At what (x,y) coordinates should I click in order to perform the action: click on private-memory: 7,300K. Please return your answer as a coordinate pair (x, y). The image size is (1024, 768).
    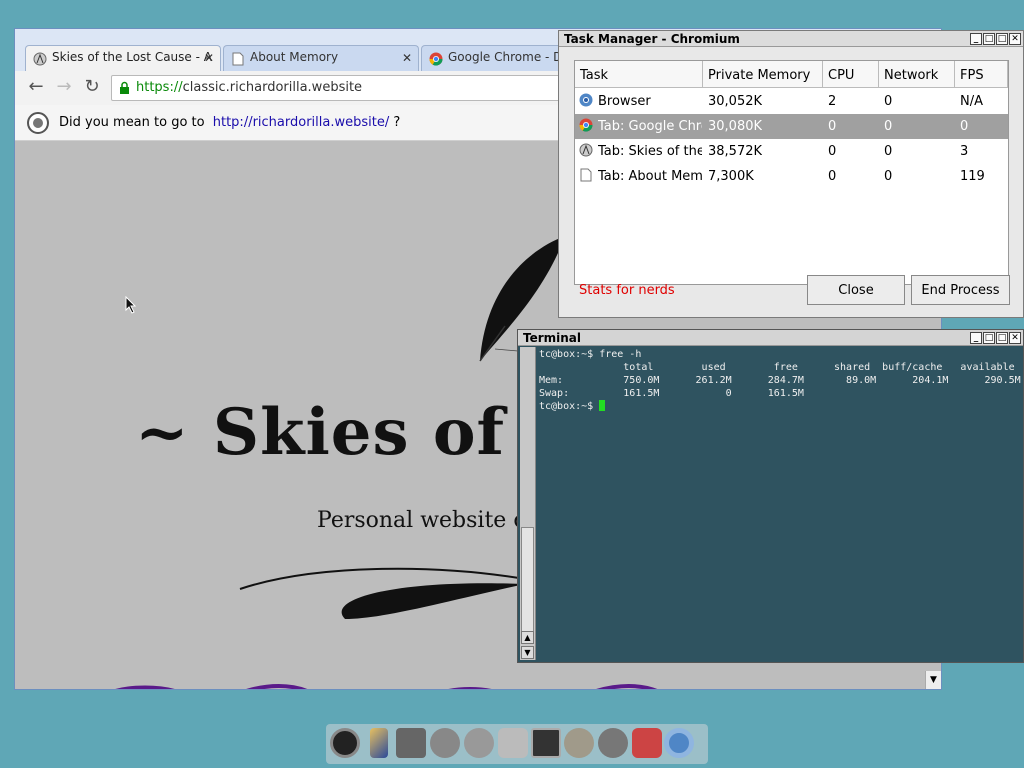
    Looking at the image, I should click on (731, 176).